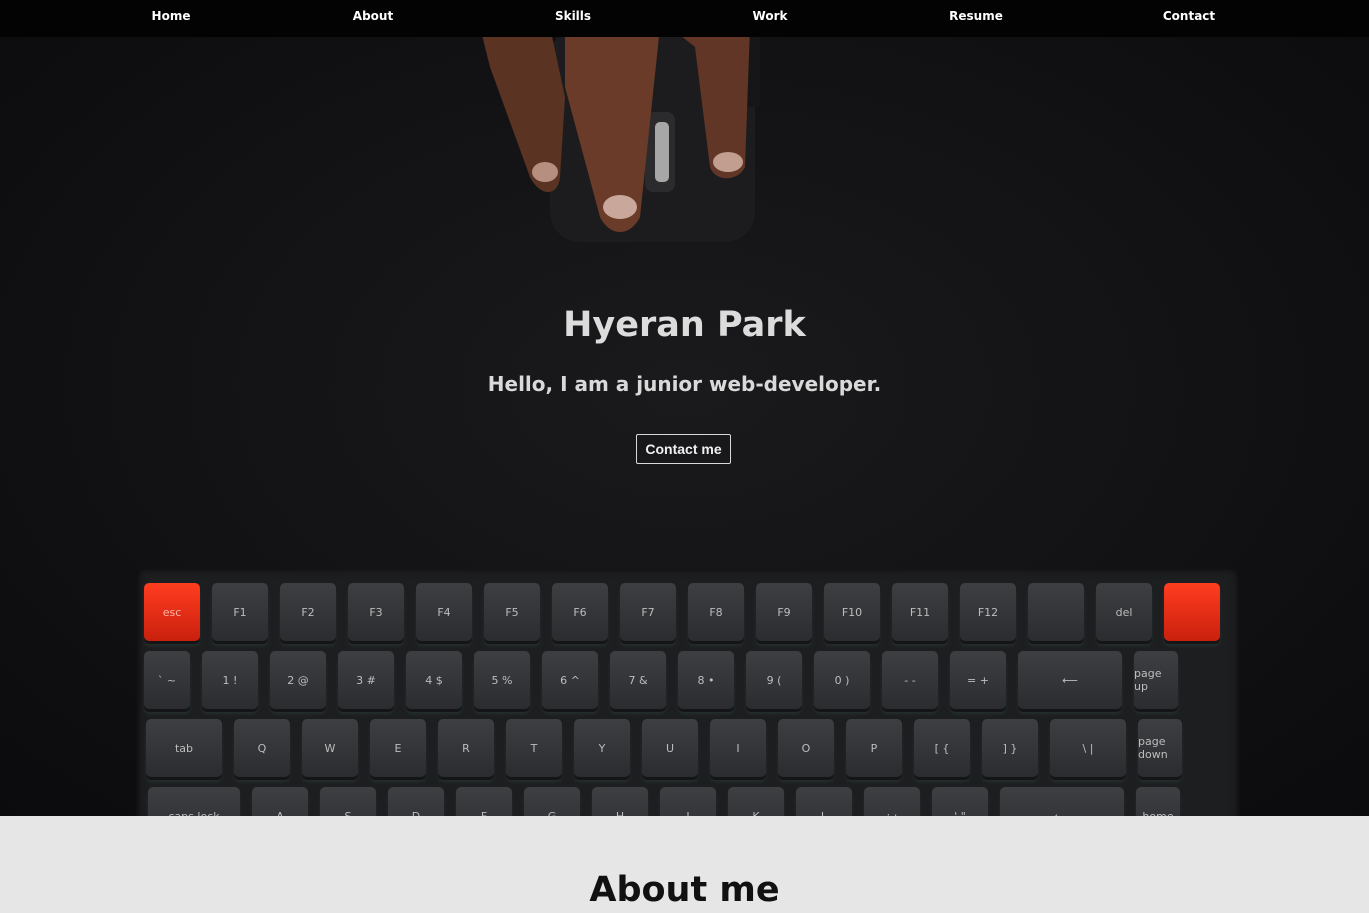 This screenshot has height=913, width=1369. Describe the element at coordinates (240, 612) in the screenshot. I see `keyboard-key: F1` at that location.